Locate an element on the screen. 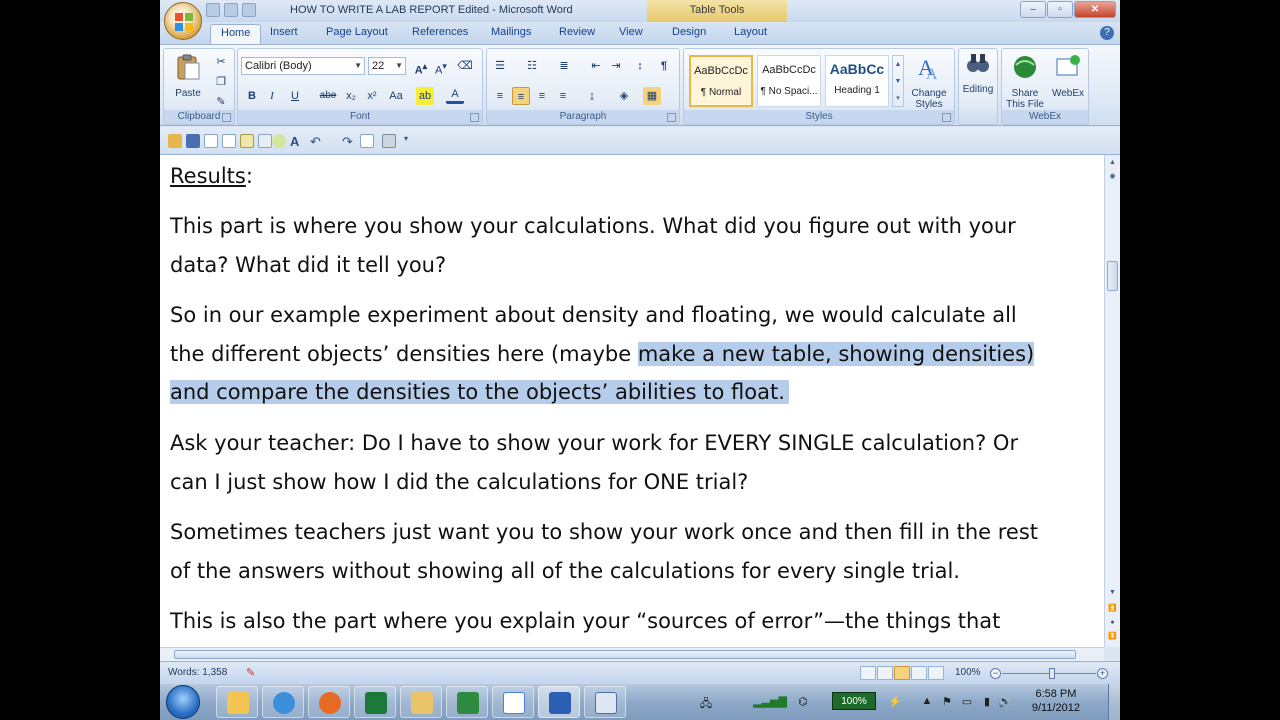  undo-icon is located at coordinates (231, 10).